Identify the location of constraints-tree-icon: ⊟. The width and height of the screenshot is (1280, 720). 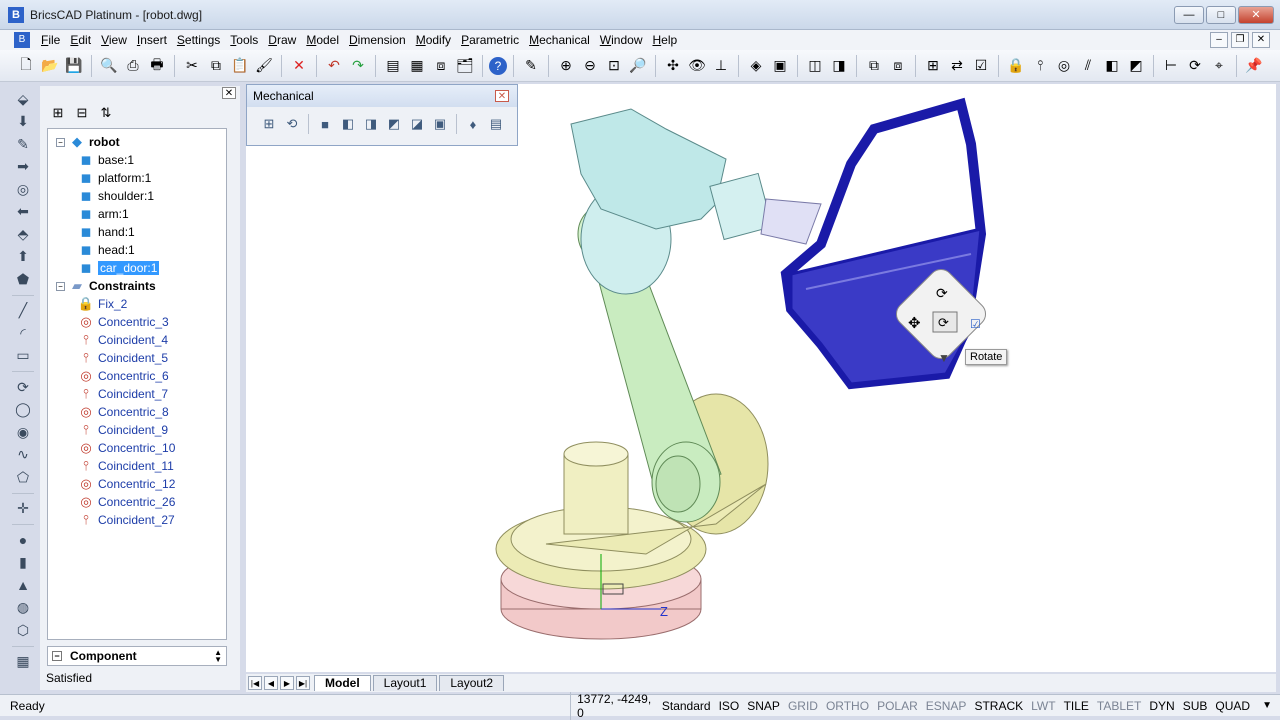
(82, 113).